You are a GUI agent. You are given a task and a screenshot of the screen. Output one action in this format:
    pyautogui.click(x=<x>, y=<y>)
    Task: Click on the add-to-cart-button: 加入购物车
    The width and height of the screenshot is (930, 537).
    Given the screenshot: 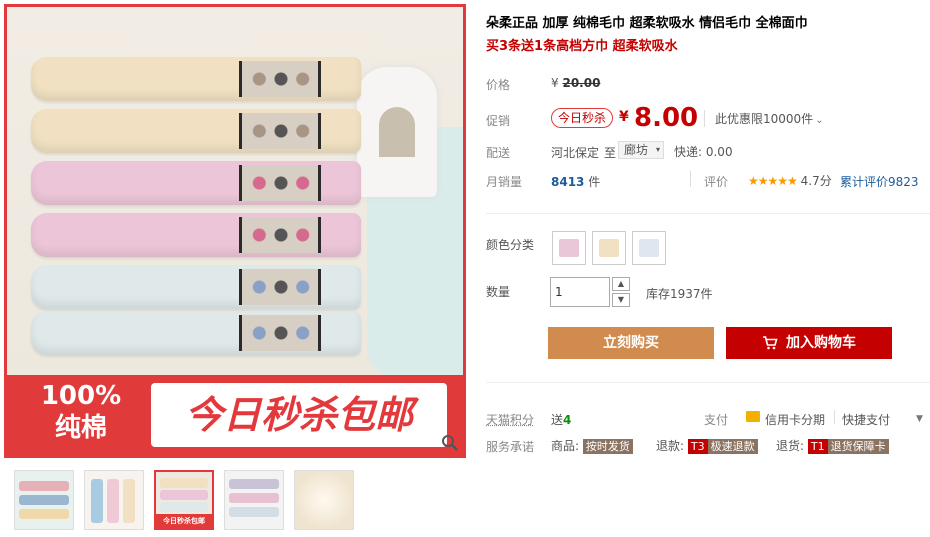 What is the action you would take?
    pyautogui.click(x=809, y=343)
    